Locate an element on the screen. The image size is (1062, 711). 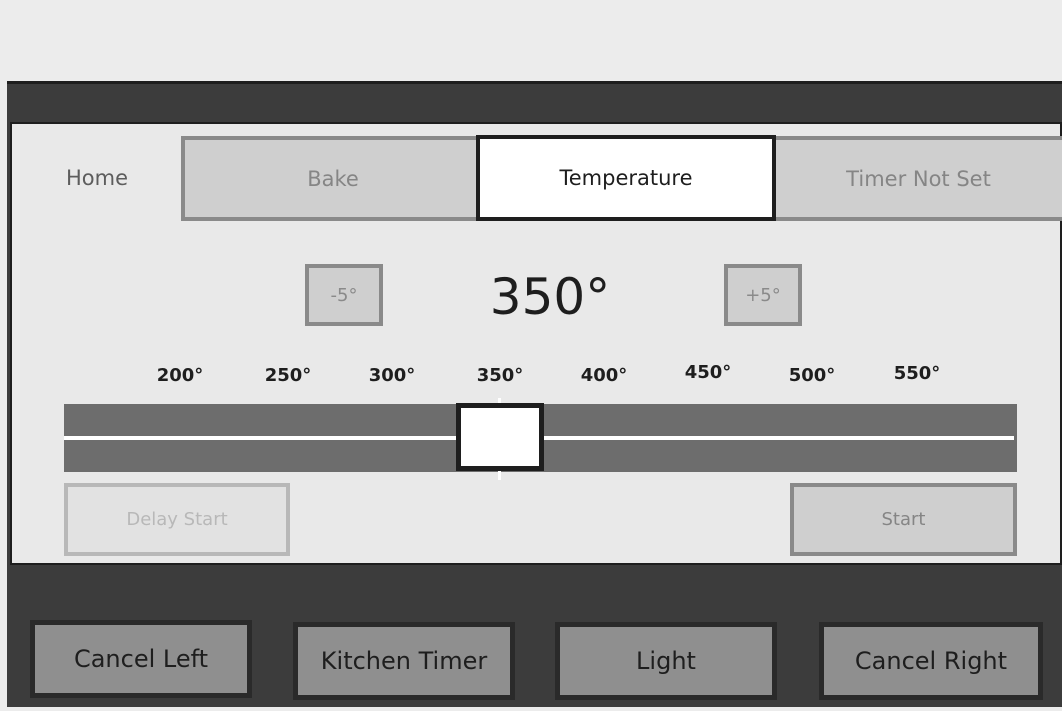
delay-start-button: Delay Start is located at coordinates (177, 519).